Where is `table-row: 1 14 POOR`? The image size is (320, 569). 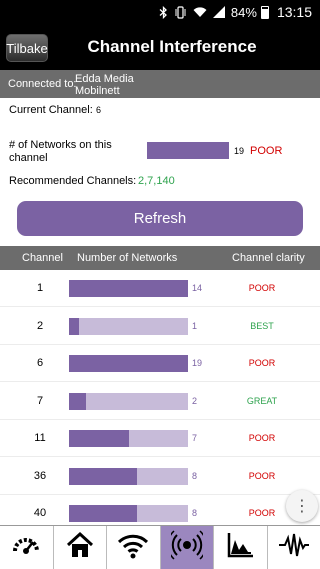 table-row: 1 14 POOR is located at coordinates (160, 288).